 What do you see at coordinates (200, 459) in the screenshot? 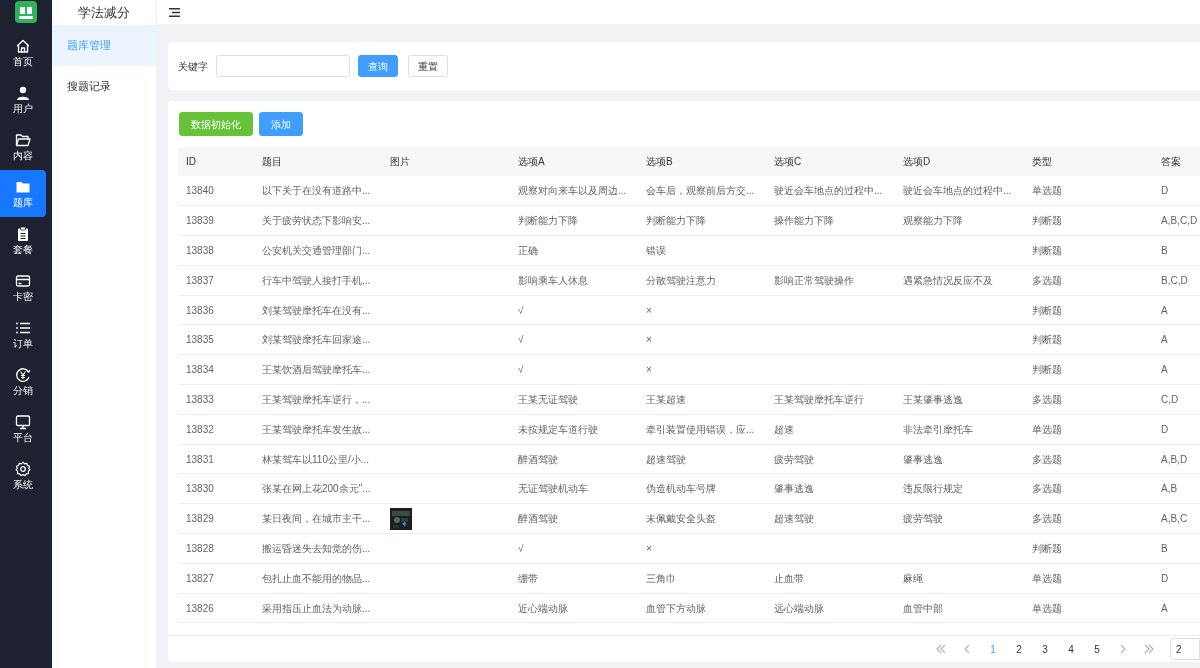
I see `table-cell: 13831` at bounding box center [200, 459].